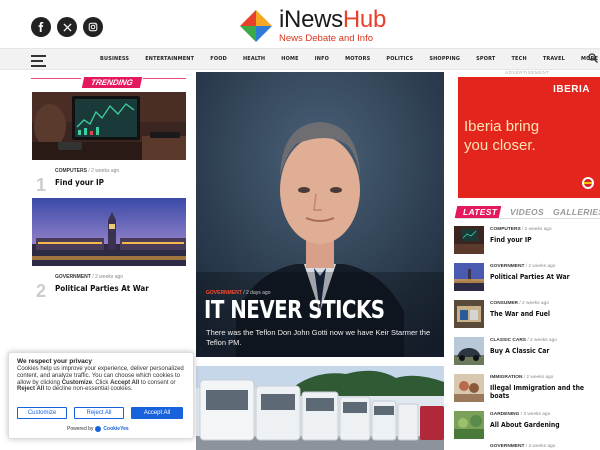  Describe the element at coordinates (41, 291) in the screenshot. I see `trending-card-2-number: 2` at that location.